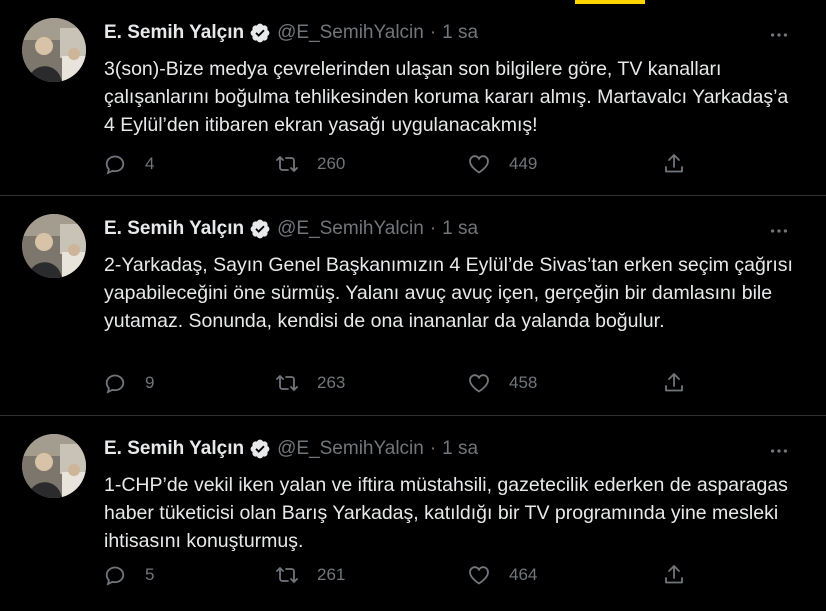  Describe the element at coordinates (413, 575) in the screenshot. I see `tweet-actions: 5 261 464` at that location.